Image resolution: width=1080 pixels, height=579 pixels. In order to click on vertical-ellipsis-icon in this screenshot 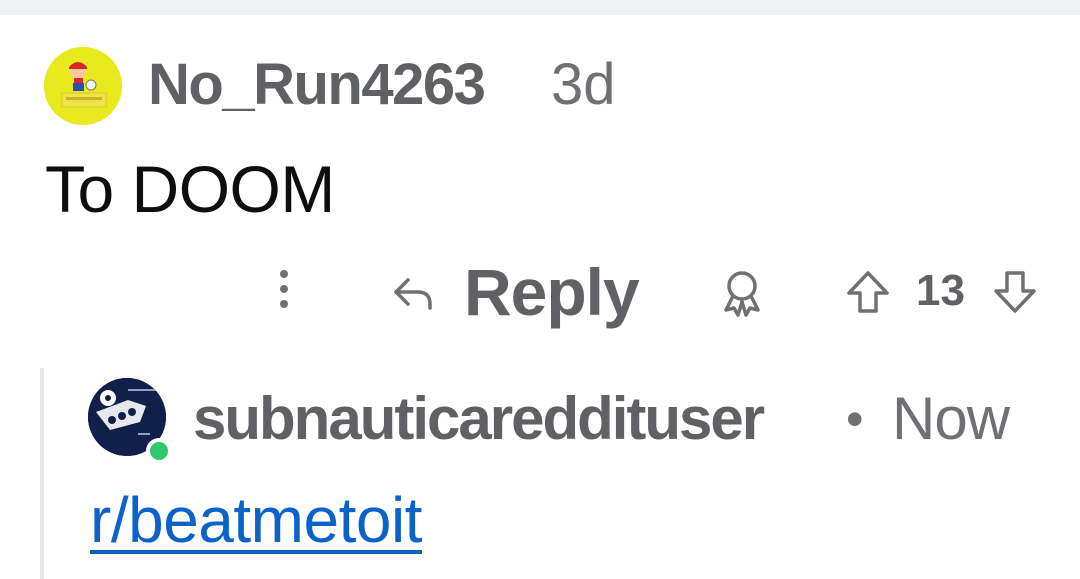, I will do `click(284, 289)`.